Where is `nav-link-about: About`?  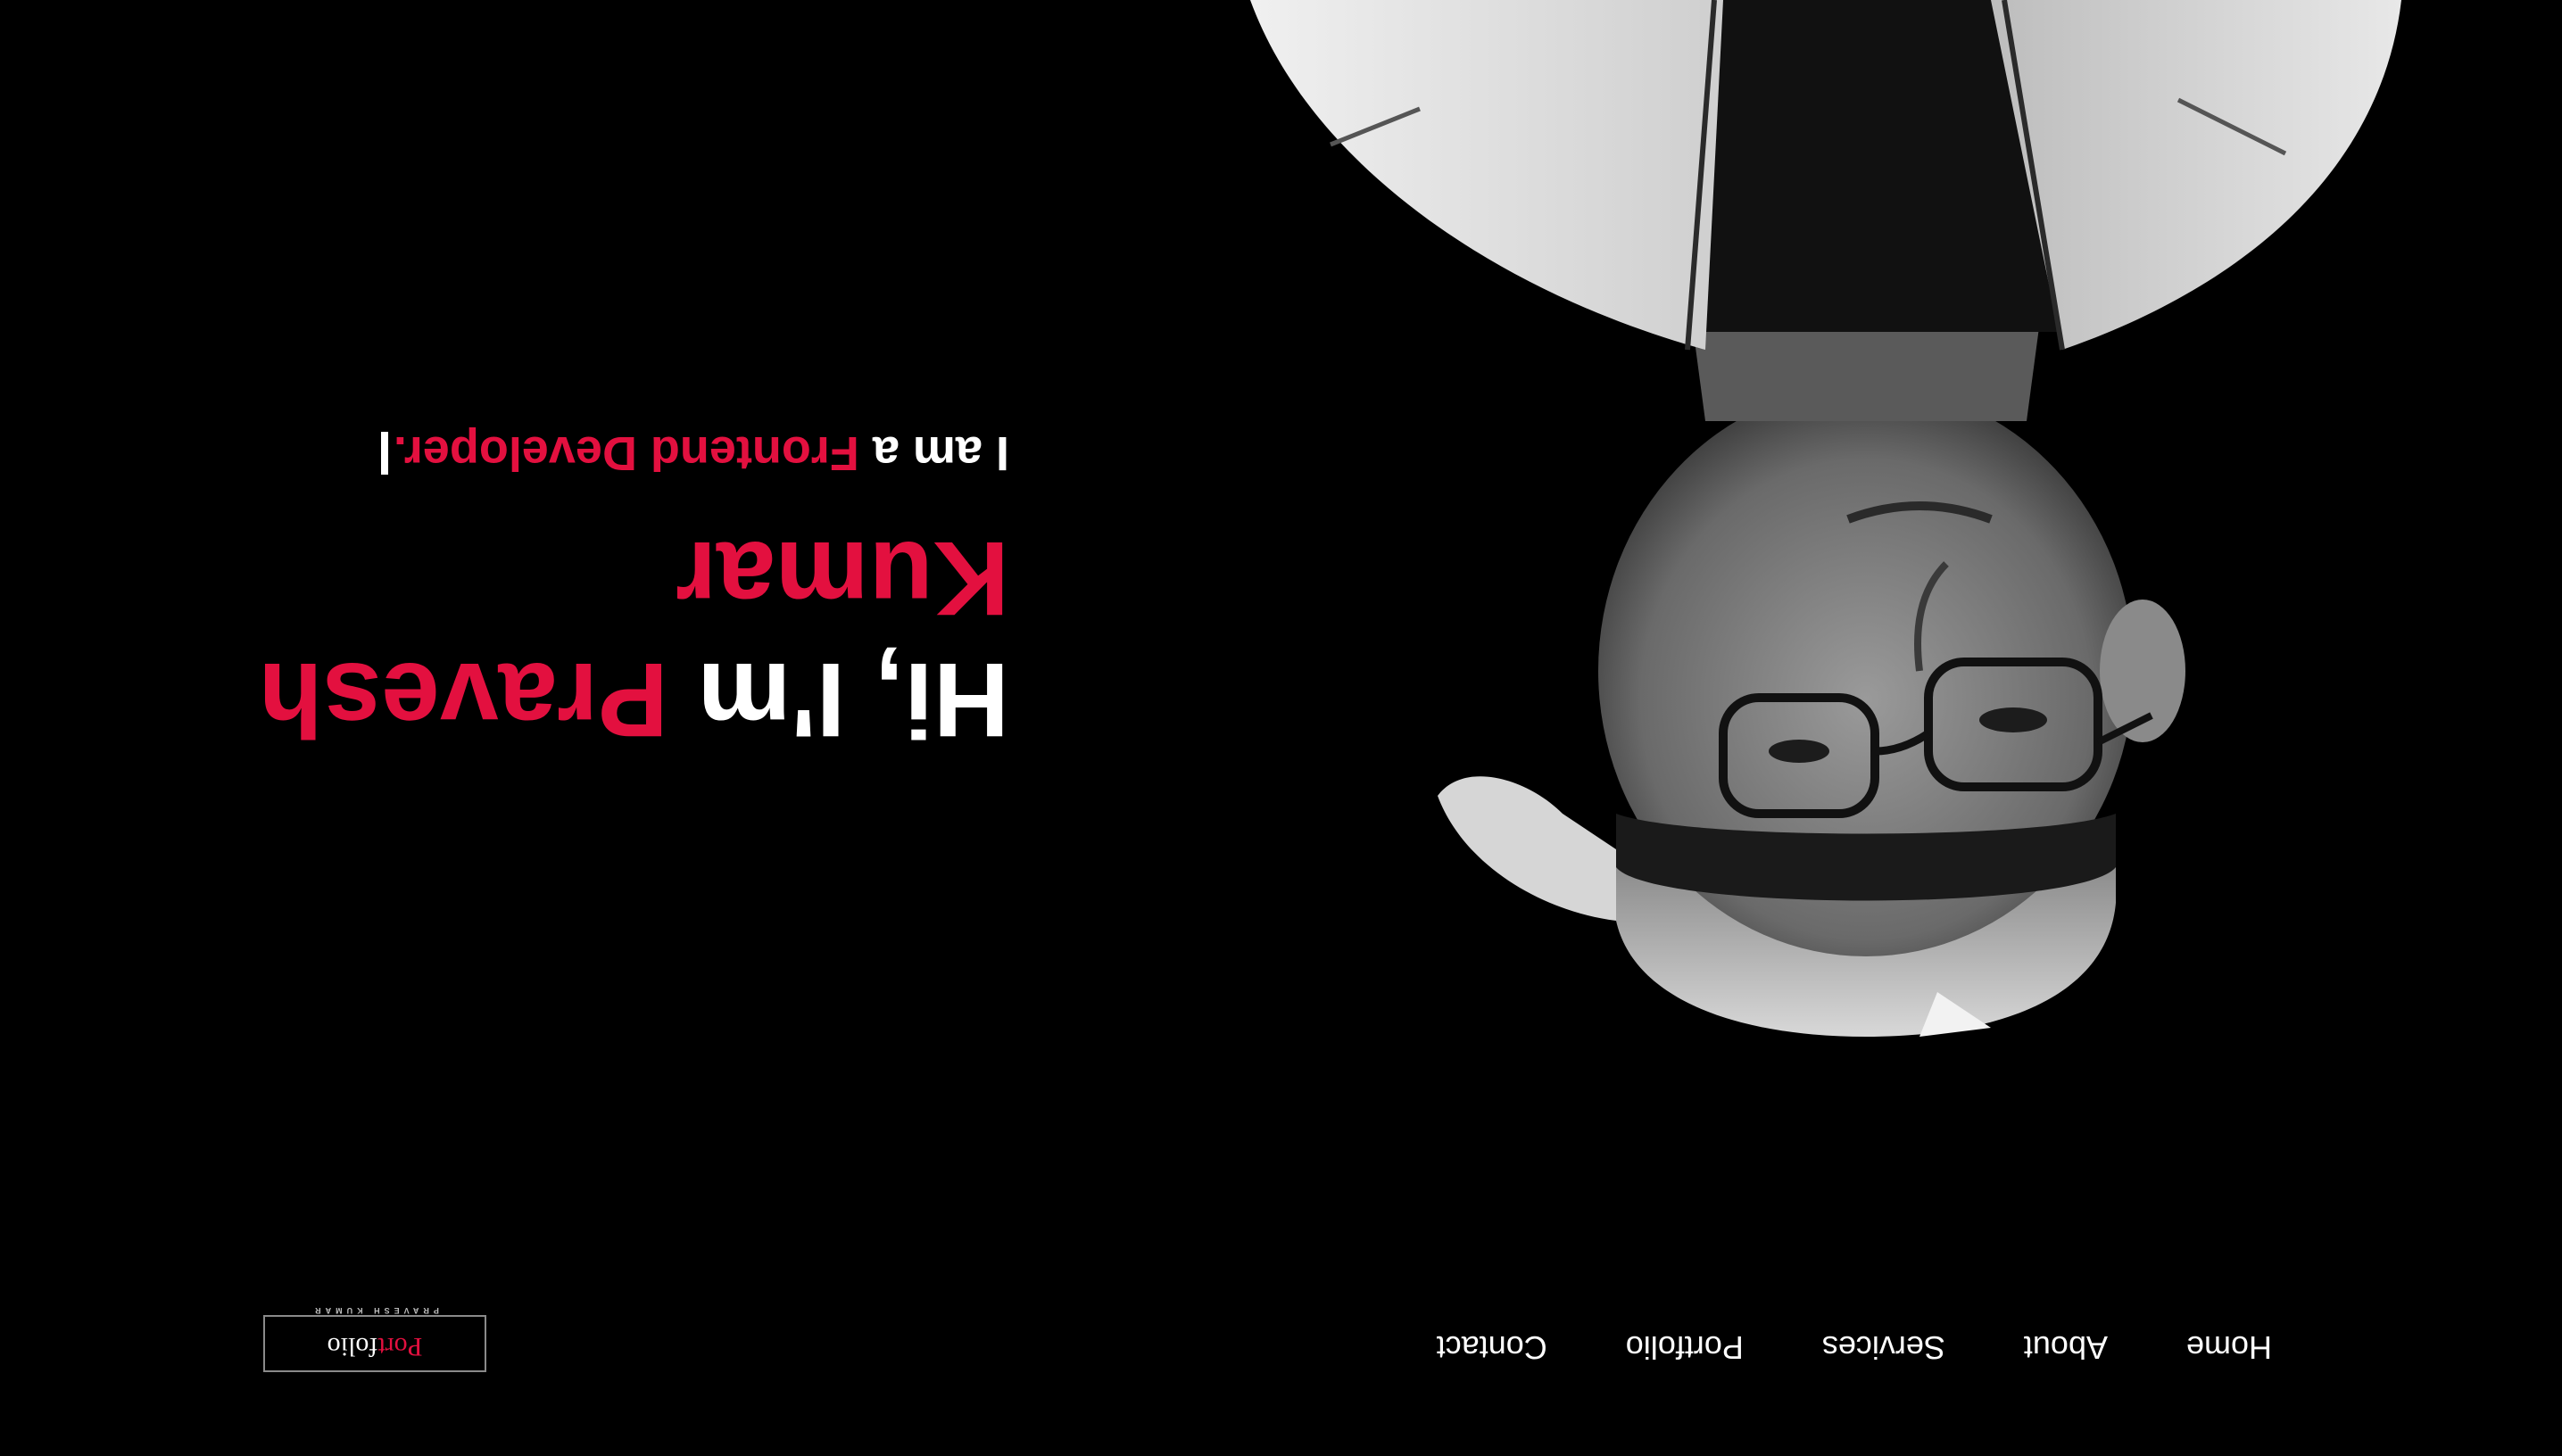 nav-link-about: About is located at coordinates (2066, 1348).